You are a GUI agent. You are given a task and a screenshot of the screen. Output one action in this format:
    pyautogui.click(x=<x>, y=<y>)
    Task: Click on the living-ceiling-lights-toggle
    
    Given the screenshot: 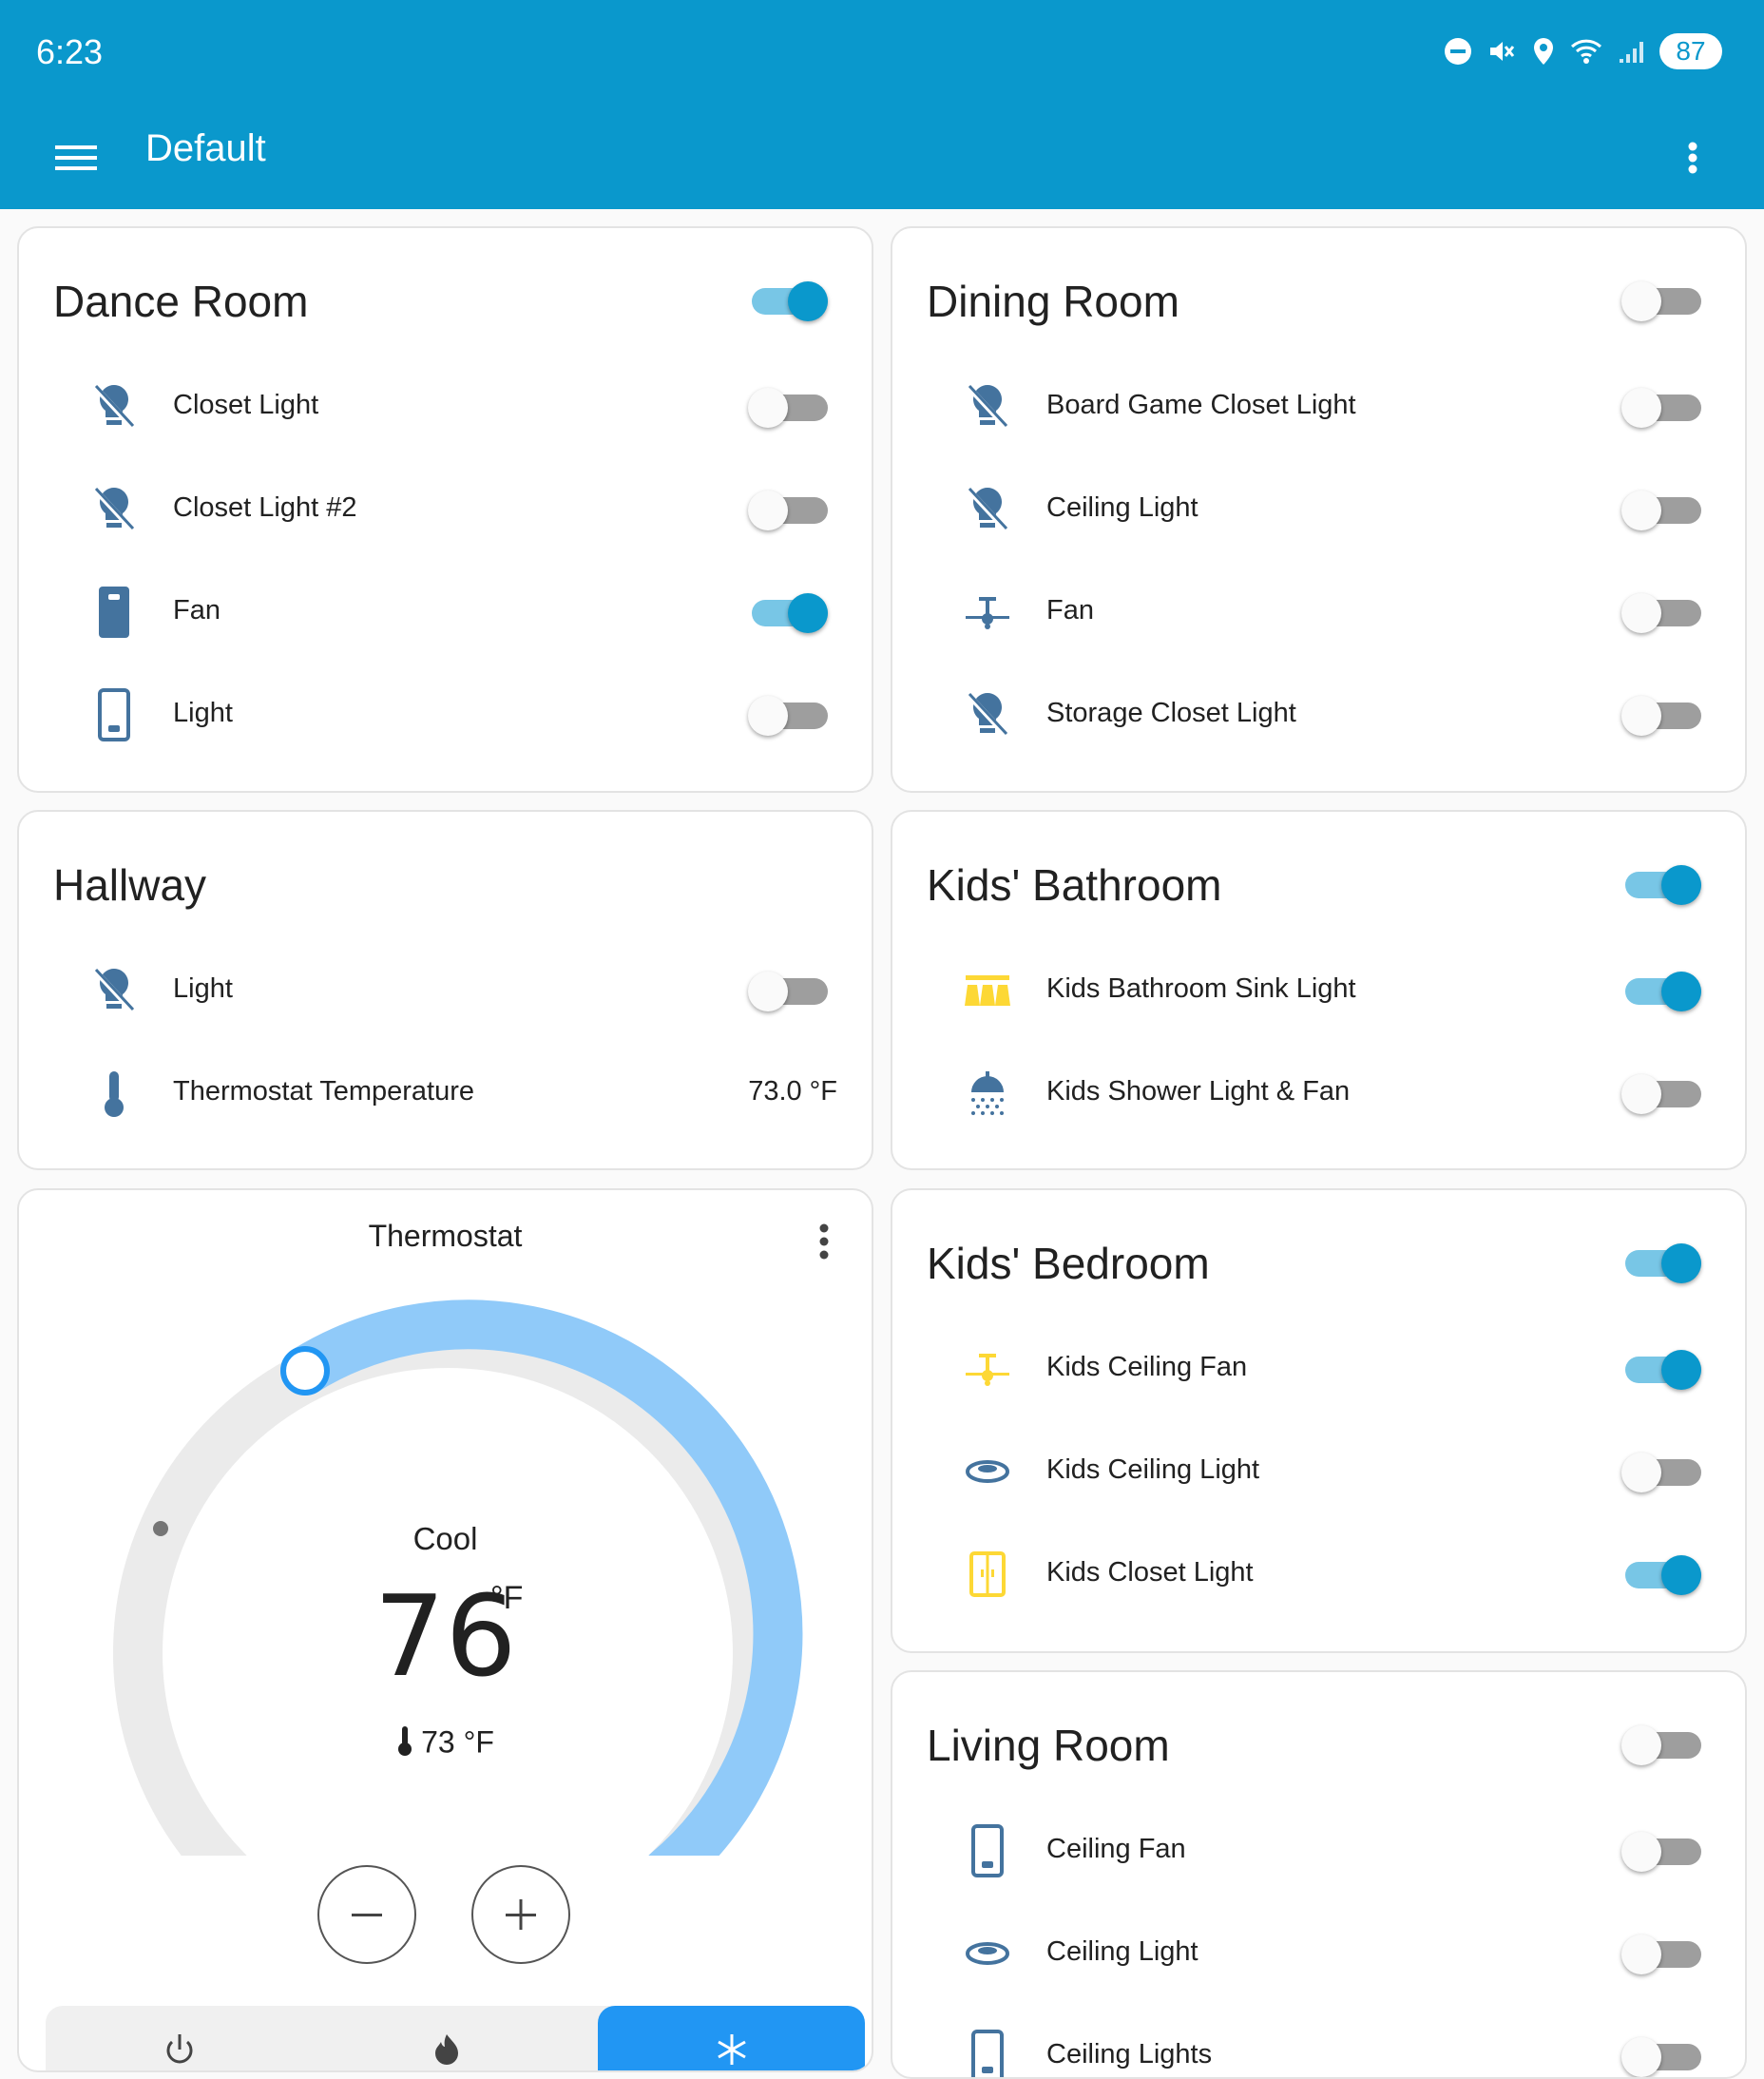 What is the action you would take?
    pyautogui.click(x=1662, y=2052)
    